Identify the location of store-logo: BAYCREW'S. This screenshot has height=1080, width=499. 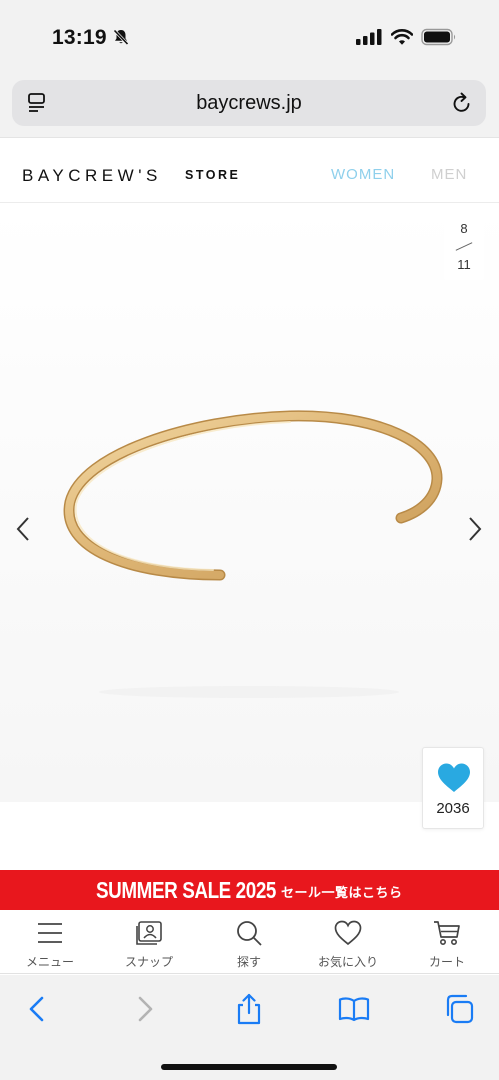
(92, 176).